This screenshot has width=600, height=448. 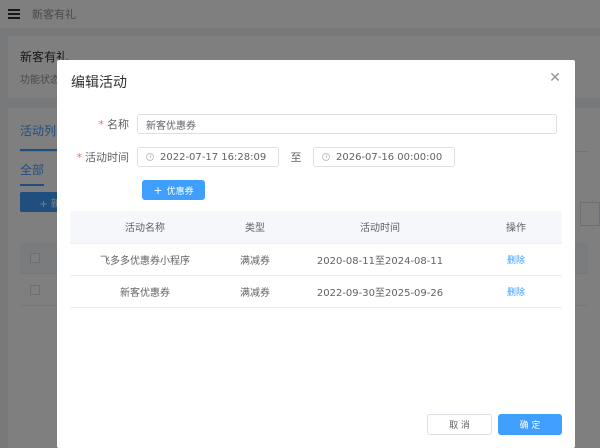 What do you see at coordinates (530, 424) in the screenshot?
I see `confirm-button: 确 定` at bounding box center [530, 424].